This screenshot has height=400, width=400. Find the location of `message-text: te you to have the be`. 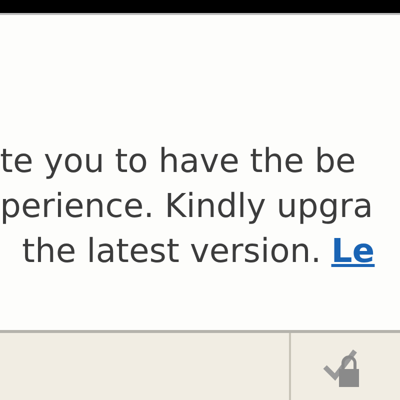

message-text: te you to have the be is located at coordinates (178, 160).